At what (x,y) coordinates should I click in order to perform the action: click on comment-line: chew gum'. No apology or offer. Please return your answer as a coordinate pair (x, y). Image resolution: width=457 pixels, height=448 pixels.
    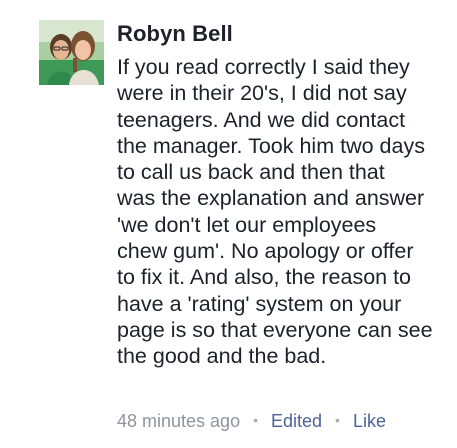
    Looking at the image, I should click on (265, 251).